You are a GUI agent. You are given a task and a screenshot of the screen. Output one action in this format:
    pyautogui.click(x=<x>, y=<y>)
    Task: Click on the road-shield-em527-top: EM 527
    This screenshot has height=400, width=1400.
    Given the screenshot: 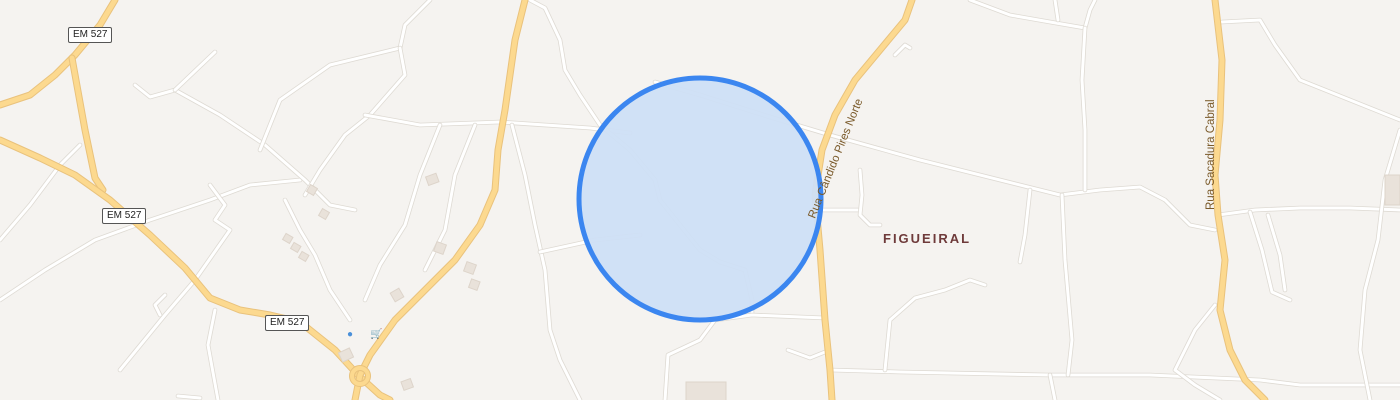 What is the action you would take?
    pyautogui.click(x=90, y=35)
    